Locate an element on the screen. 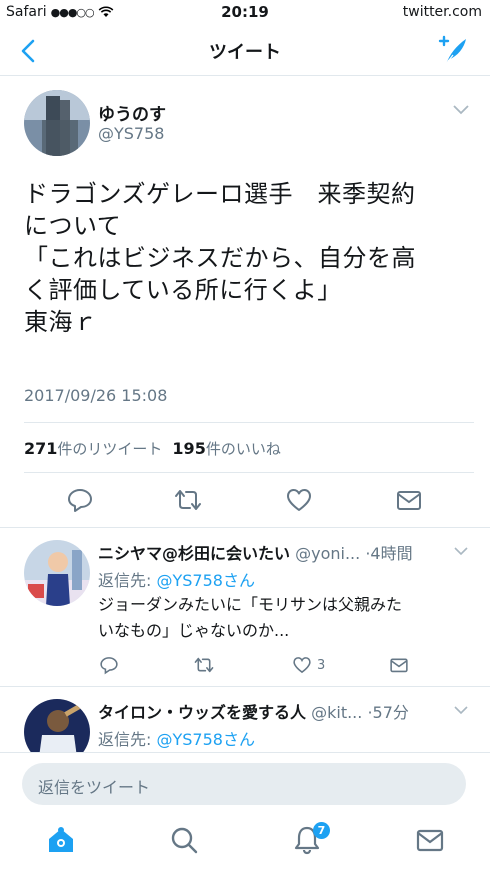  reply-display-name: ニシヤマ@杉田に会いたい is located at coordinates (194, 553).